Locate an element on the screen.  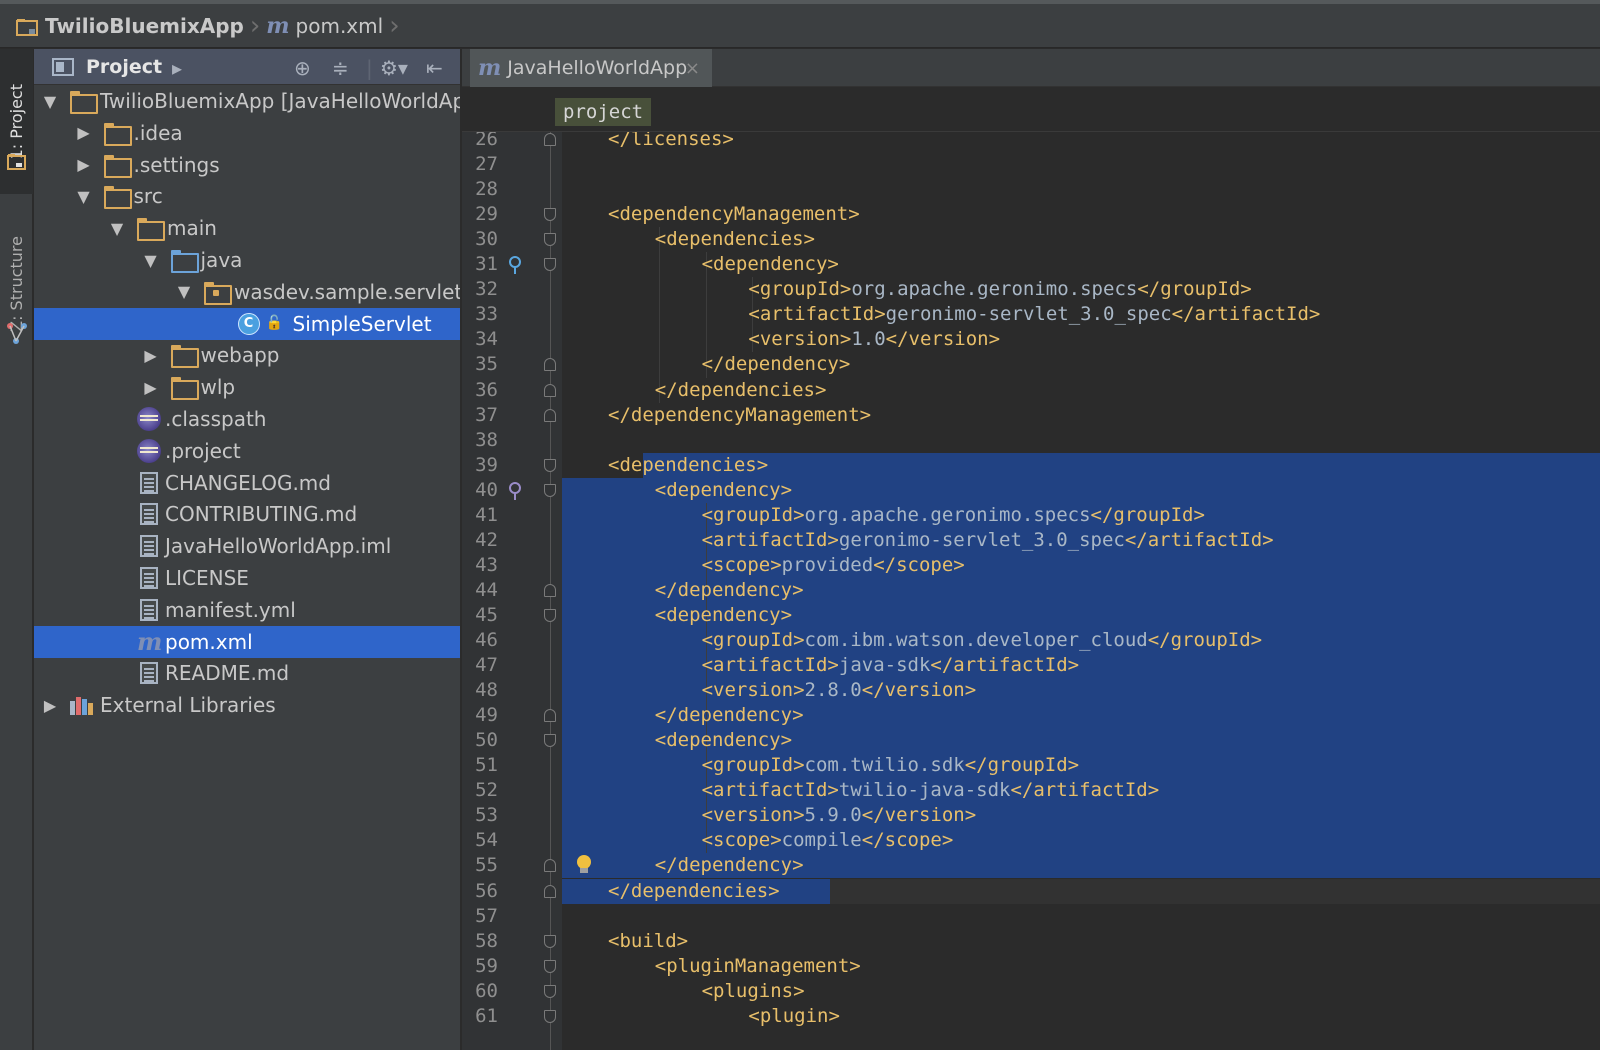
tree-item: LICENSE is located at coordinates (247, 578).